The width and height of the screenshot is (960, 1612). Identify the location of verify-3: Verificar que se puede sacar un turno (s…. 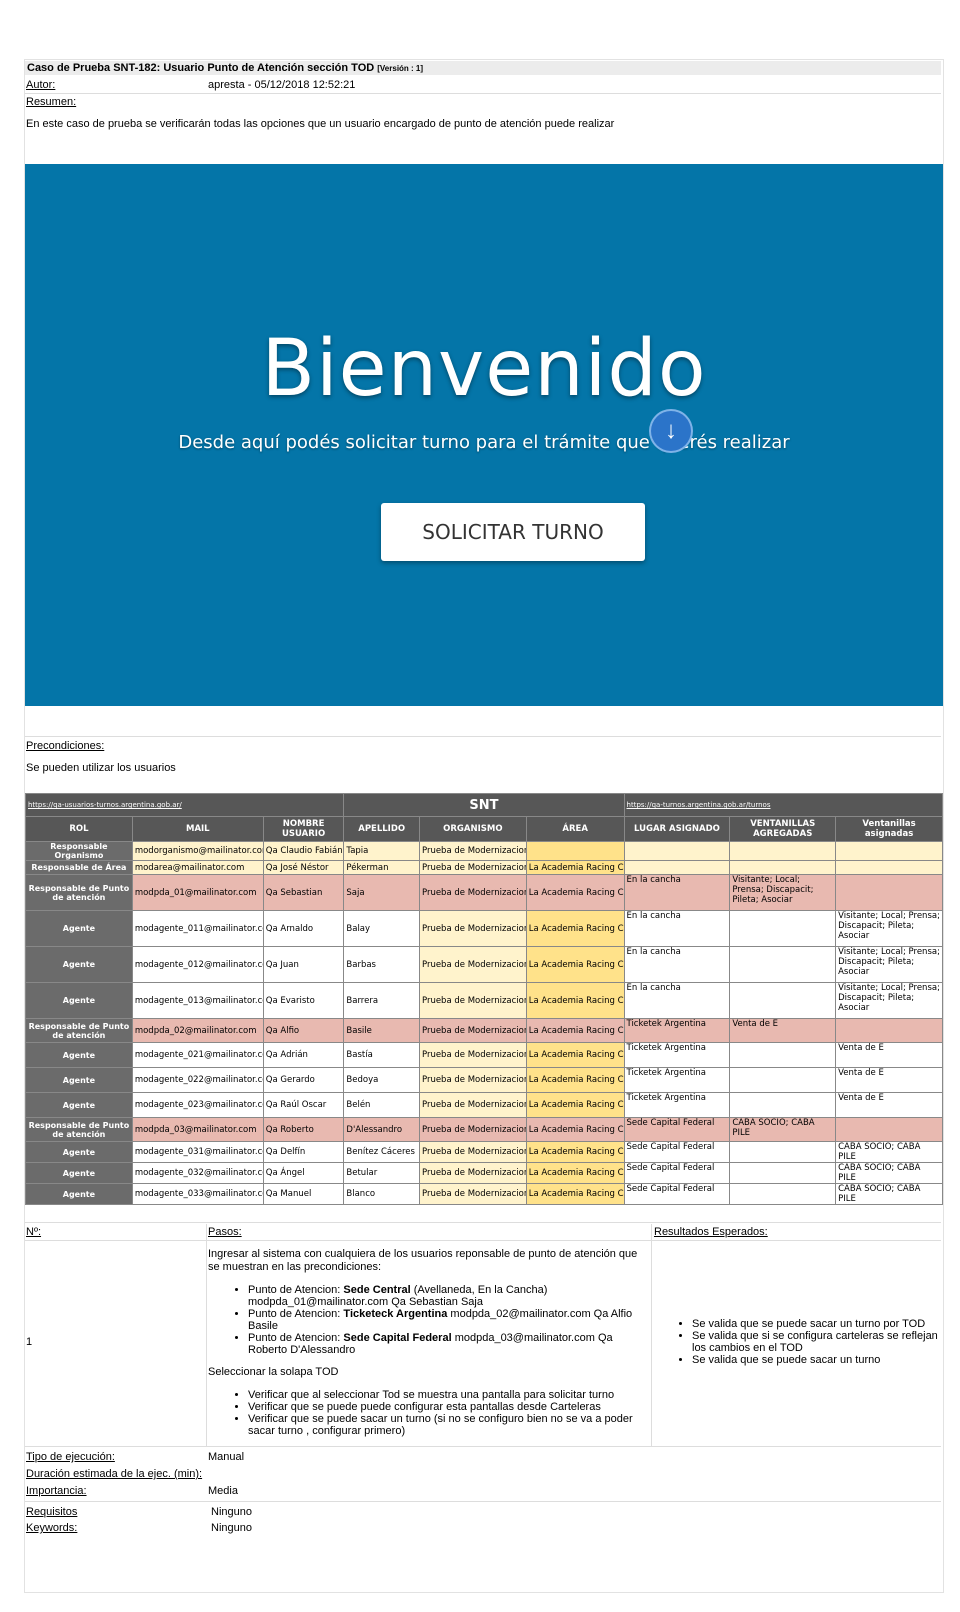
(446, 1425).